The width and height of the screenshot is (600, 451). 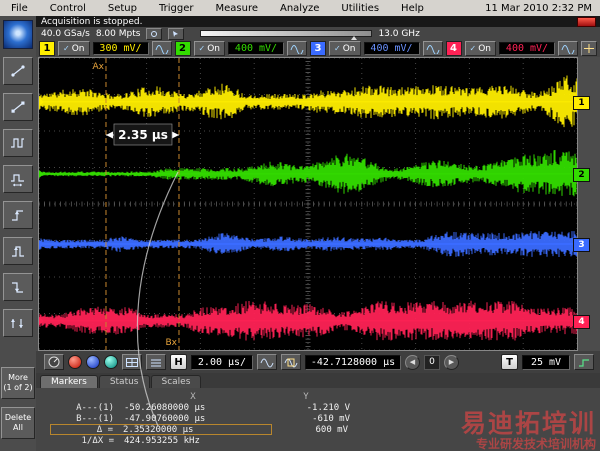 I want to click on delta-x: 2.35320000 µs, so click(x=158, y=429).